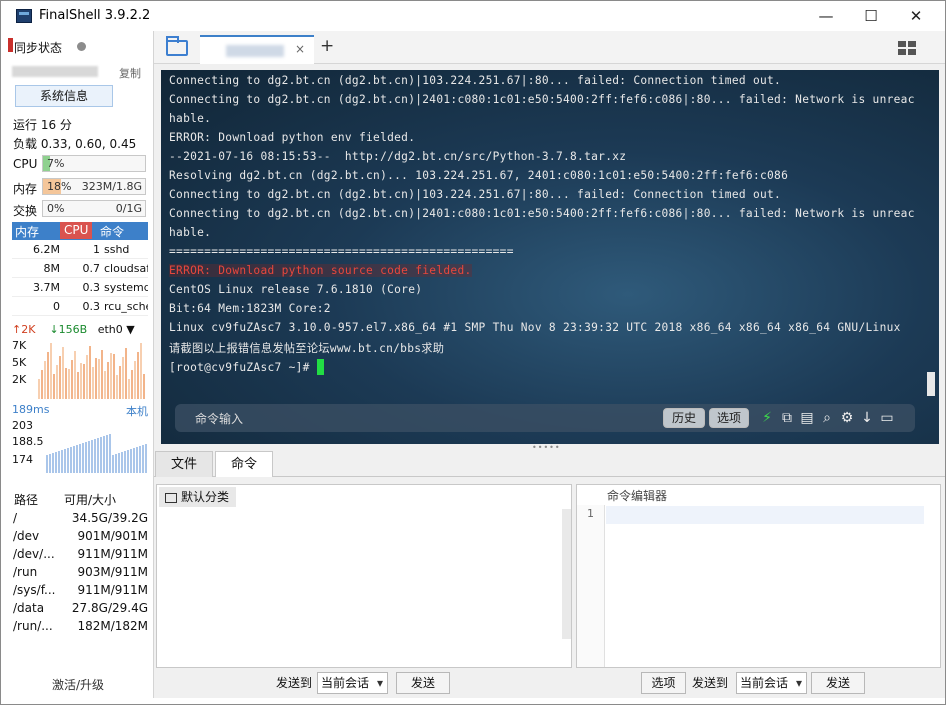 The image size is (946, 705). I want to click on swap-usage-value: 0%, so click(56, 208).